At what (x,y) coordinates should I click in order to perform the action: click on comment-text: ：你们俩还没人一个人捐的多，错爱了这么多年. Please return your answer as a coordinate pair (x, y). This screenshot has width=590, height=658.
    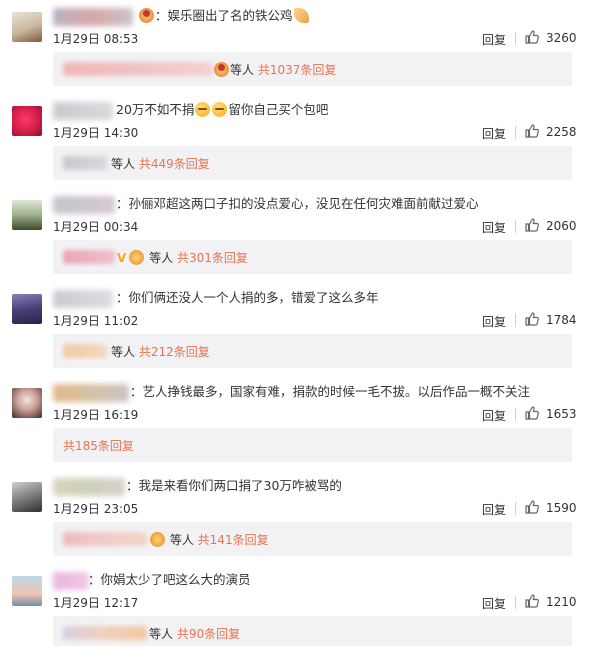
    Looking at the image, I should click on (247, 297).